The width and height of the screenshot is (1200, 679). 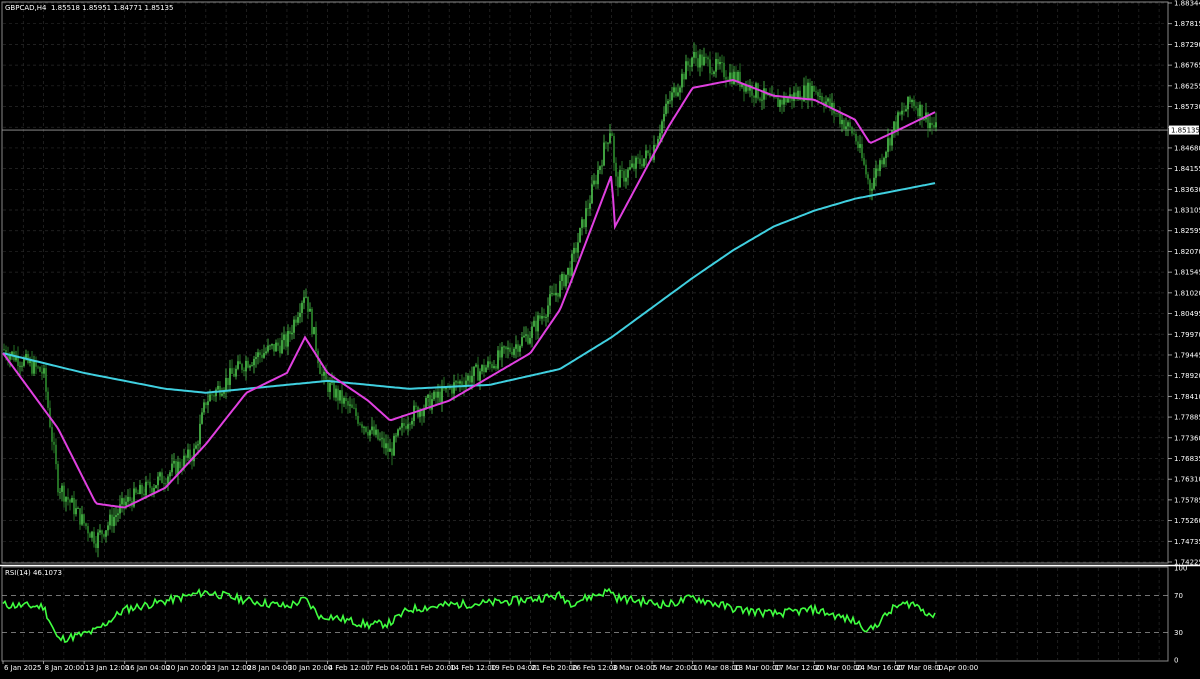 What do you see at coordinates (1187, 355) in the screenshot?
I see `price-label: 1.79445` at bounding box center [1187, 355].